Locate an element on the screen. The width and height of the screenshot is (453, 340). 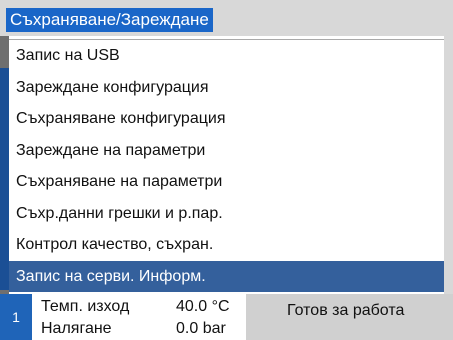
menu-item-service-info: Запис на серви. Информ. is located at coordinates (226, 276).